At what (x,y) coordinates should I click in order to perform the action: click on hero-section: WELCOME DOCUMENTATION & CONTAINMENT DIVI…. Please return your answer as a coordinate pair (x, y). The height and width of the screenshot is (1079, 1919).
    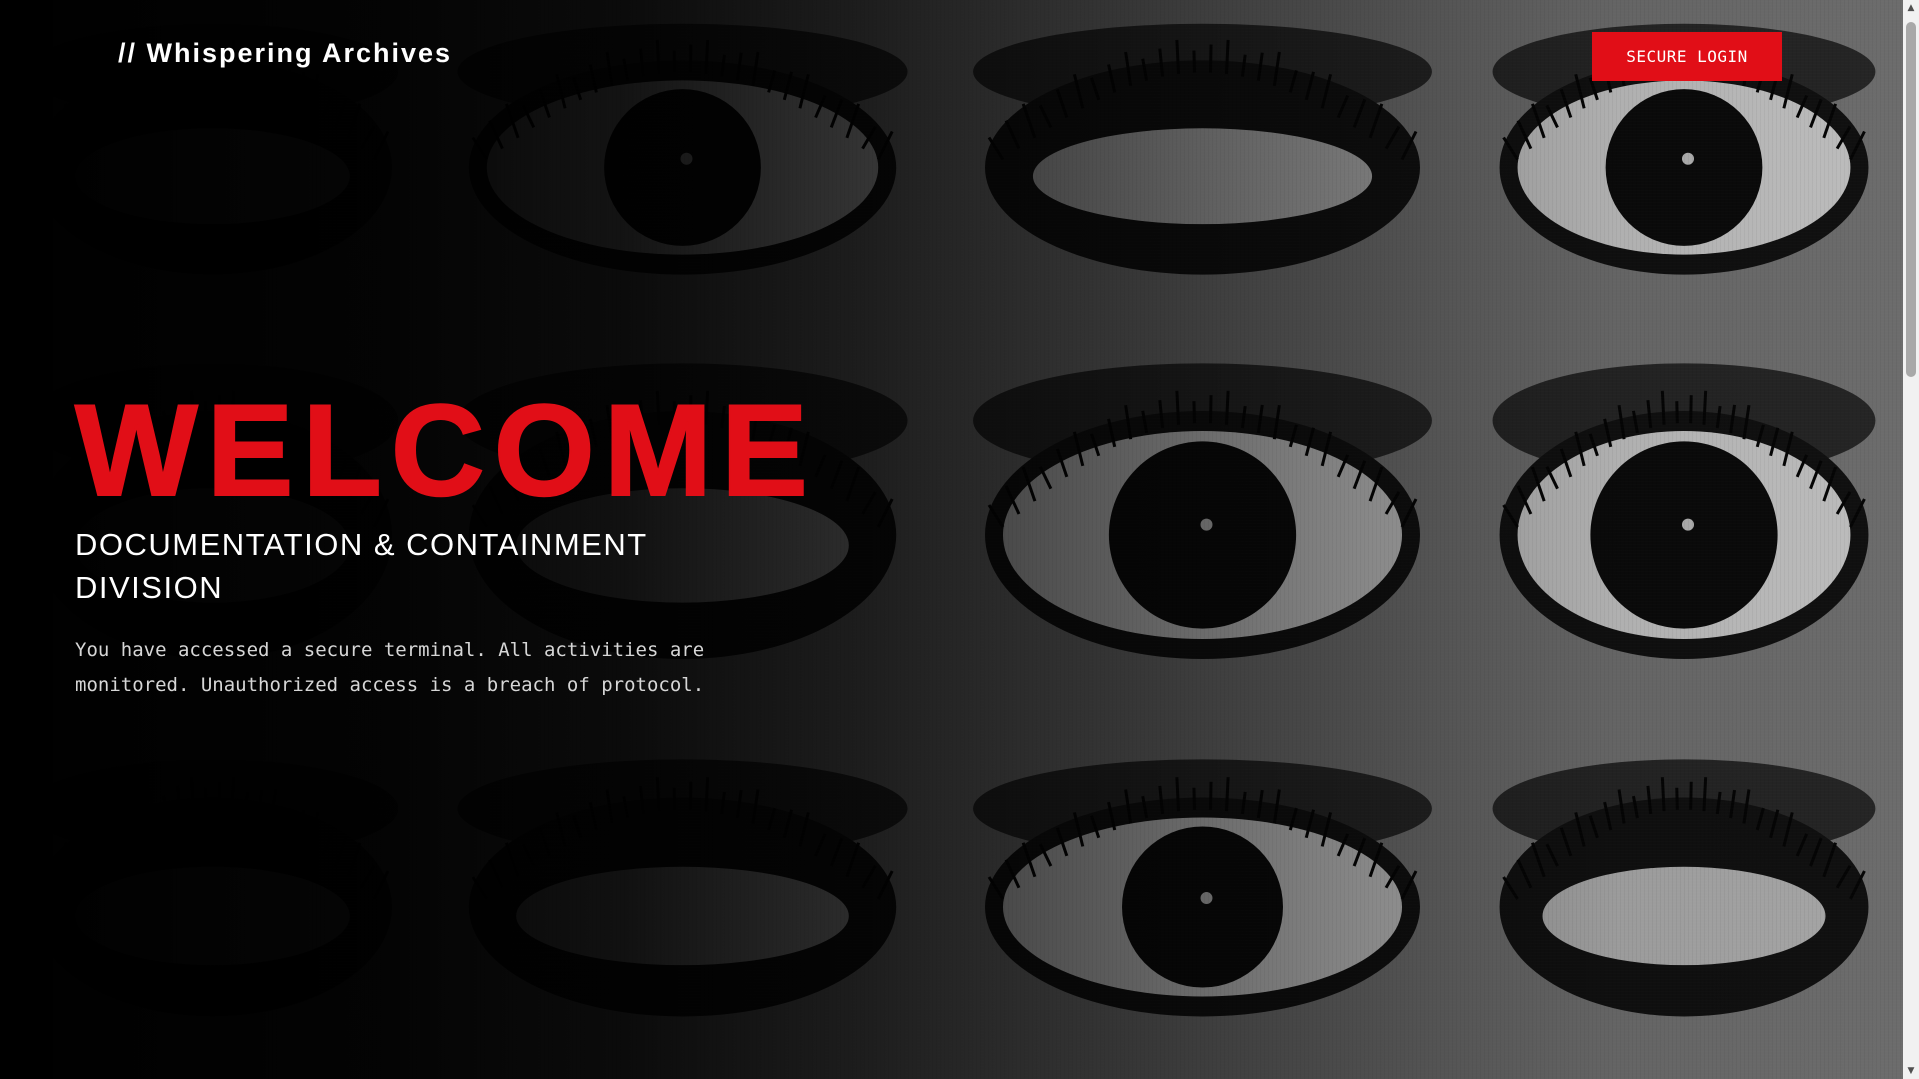
    Looking at the image, I should click on (524, 540).